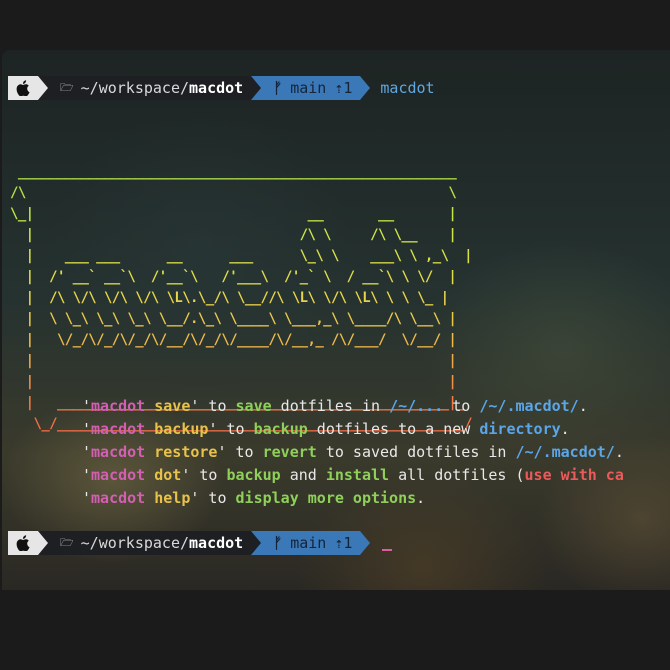 The image size is (670, 670). Describe the element at coordinates (254, 498) in the screenshot. I see `help-line-help: 'macdot help' to display more options.` at that location.